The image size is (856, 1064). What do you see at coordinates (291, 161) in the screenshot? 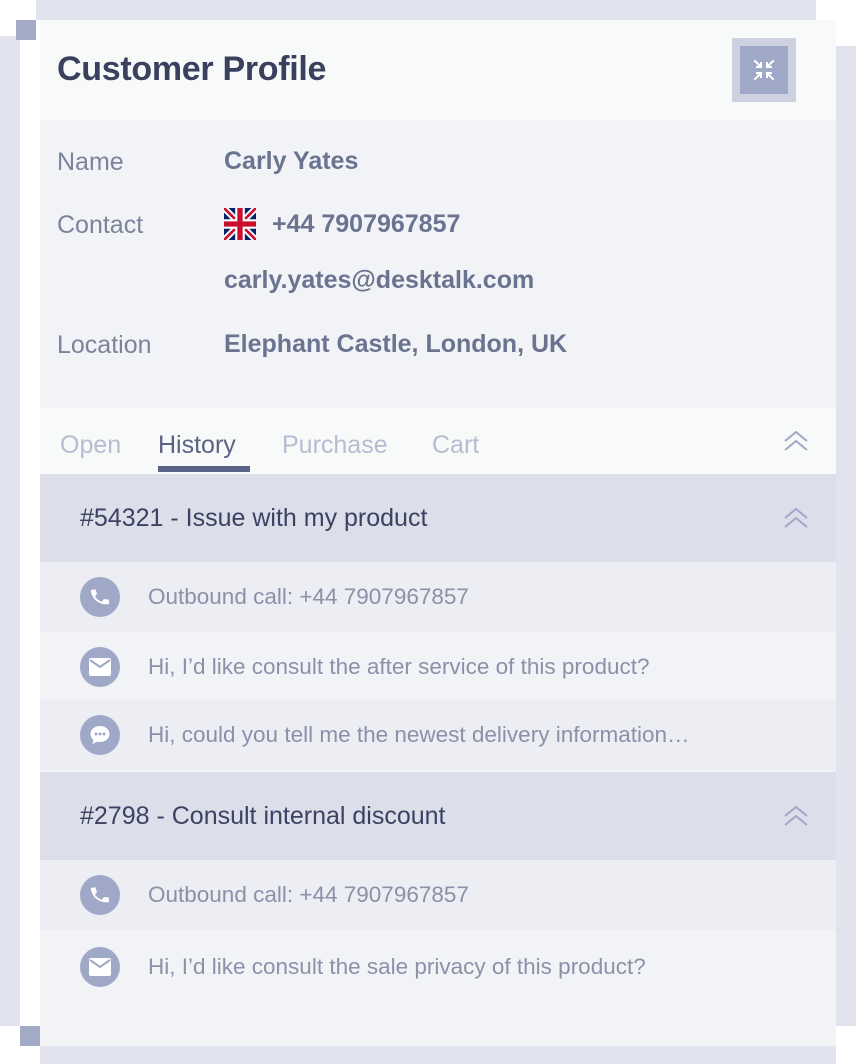
I see `name-value: Carly Yates` at bounding box center [291, 161].